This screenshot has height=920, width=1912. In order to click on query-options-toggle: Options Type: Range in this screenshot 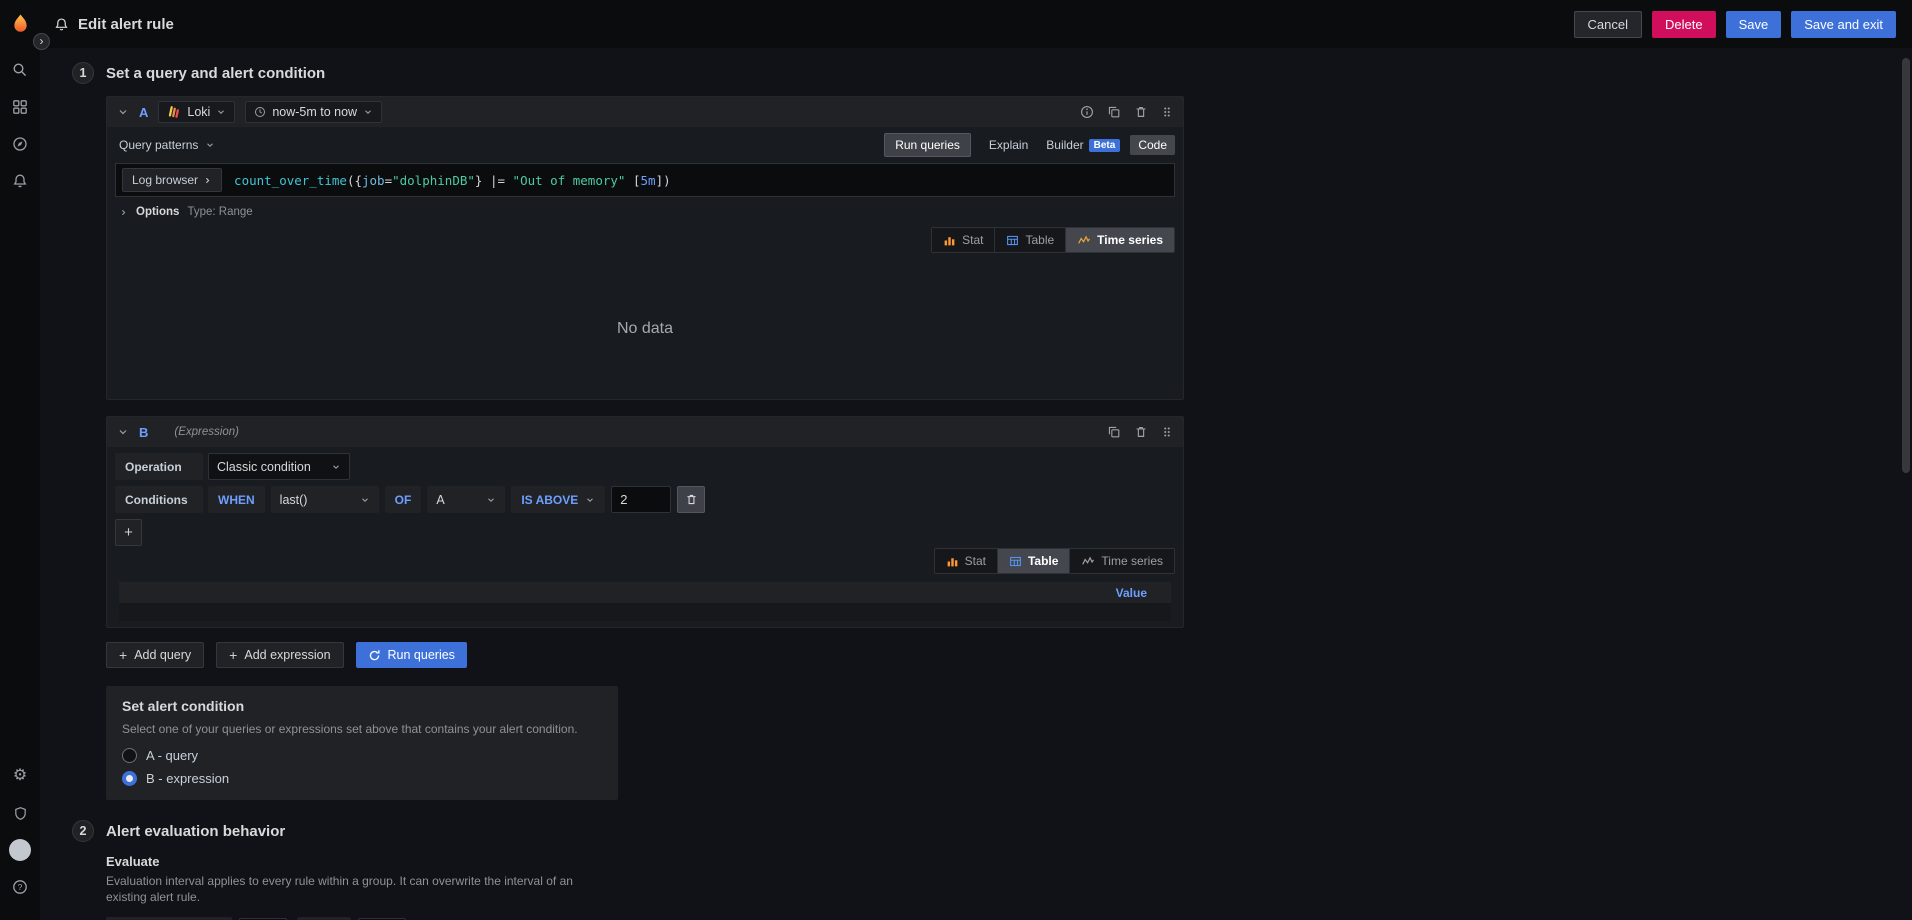, I will do `click(645, 214)`.